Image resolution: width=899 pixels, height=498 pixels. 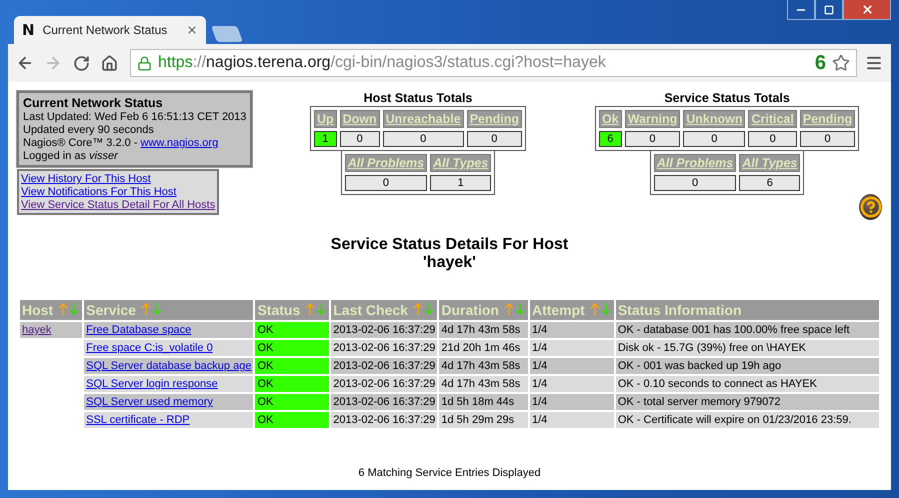 I want to click on nav-link: View Service Status Detail For All Hosts, so click(x=118, y=205).